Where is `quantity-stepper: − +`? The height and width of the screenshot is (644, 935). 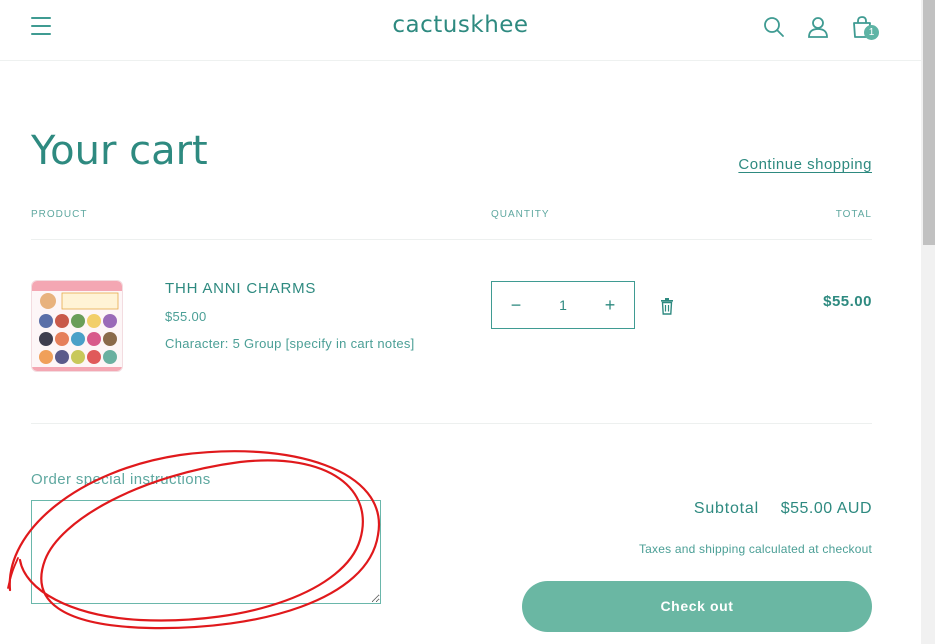
quantity-stepper: − + is located at coordinates (563, 305).